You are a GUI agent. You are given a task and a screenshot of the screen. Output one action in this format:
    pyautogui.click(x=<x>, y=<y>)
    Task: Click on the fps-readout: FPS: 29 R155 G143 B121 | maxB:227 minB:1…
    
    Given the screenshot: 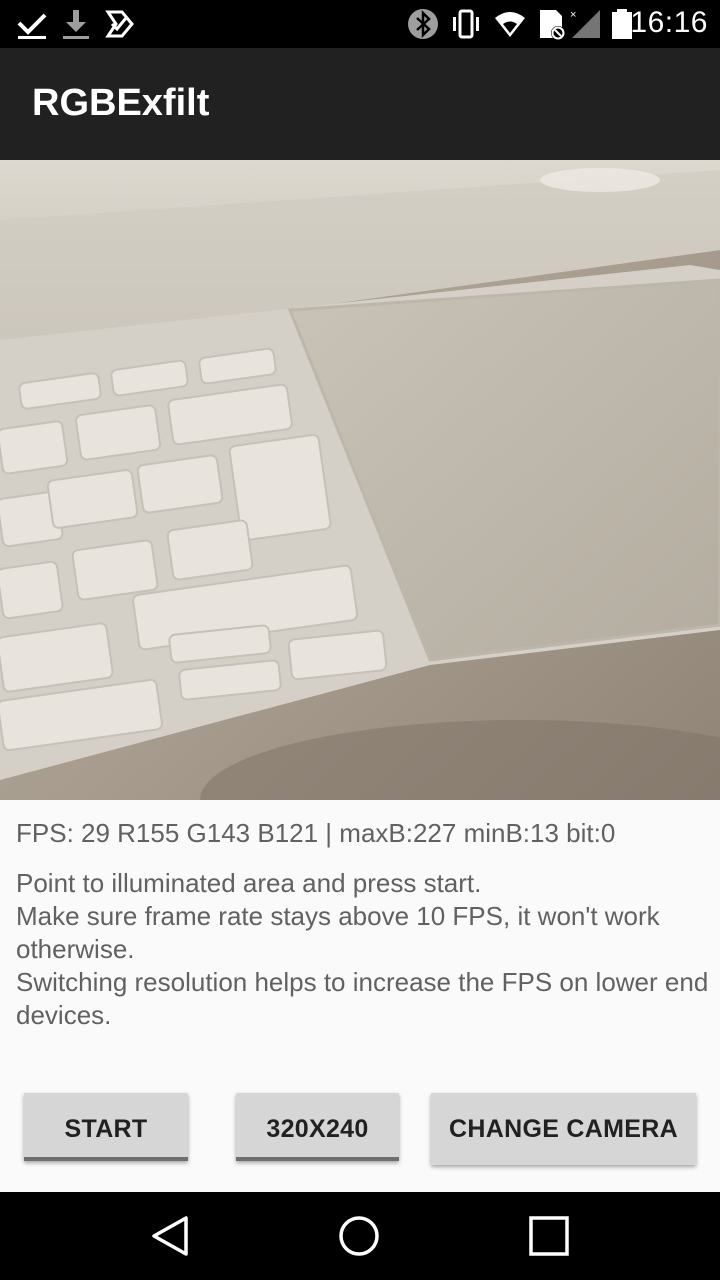 What is the action you would take?
    pyautogui.click(x=316, y=833)
    